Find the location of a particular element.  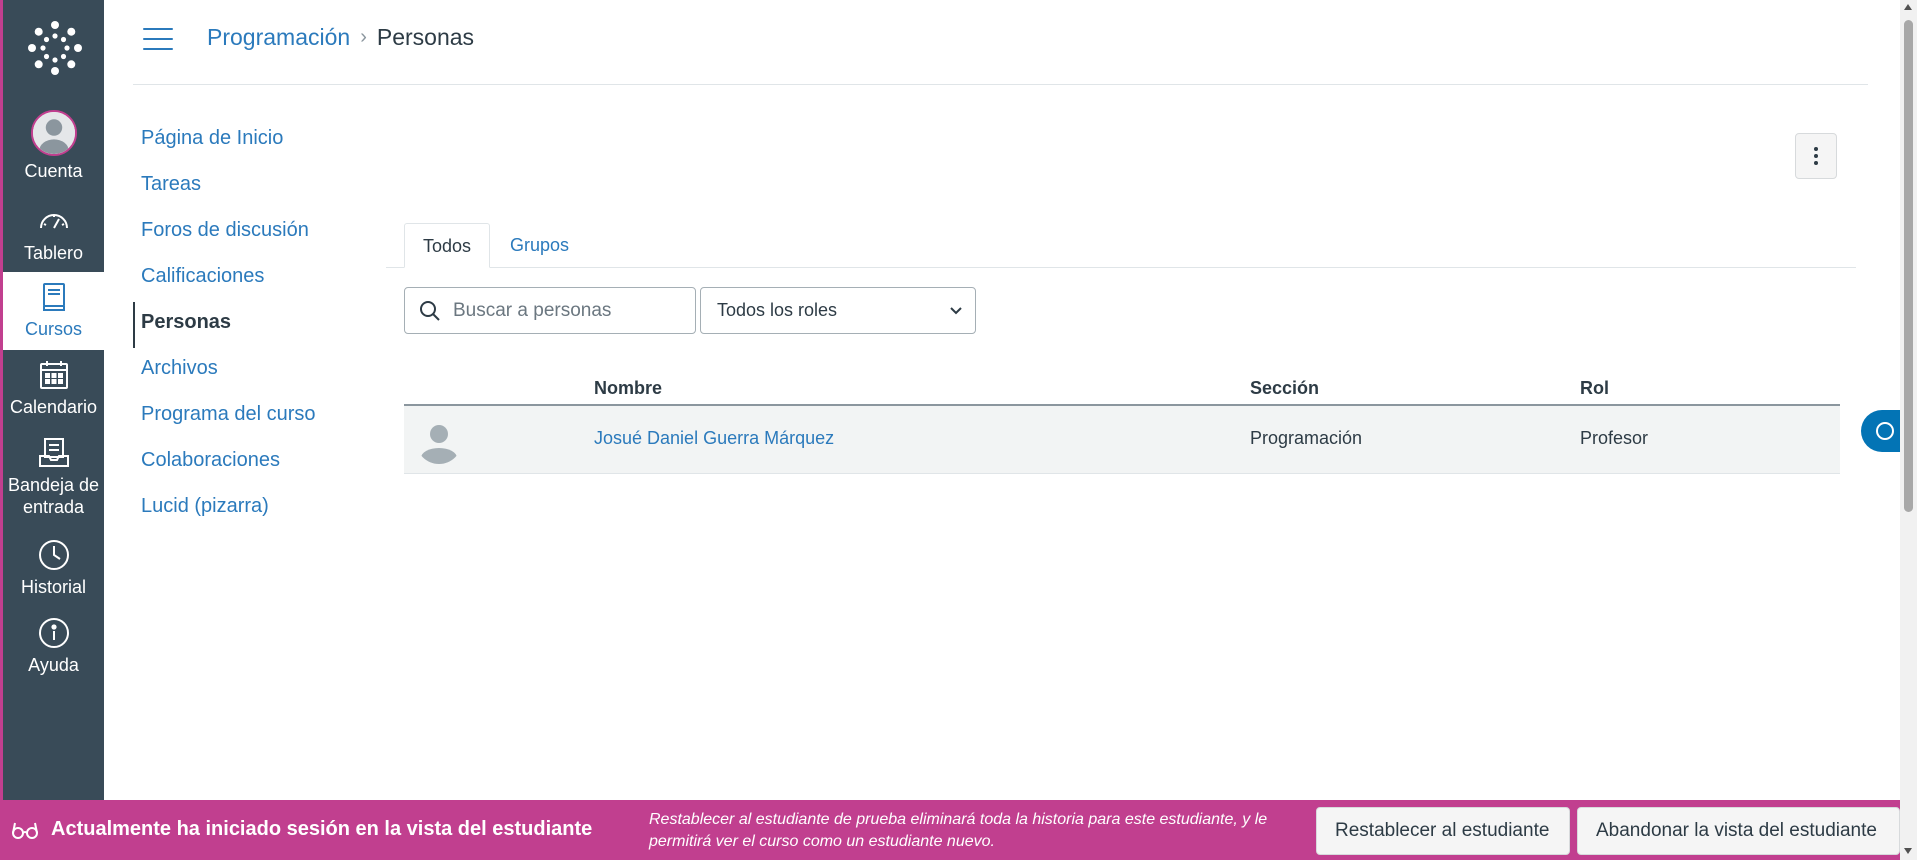

course-nav-home: Página de Inicio is located at coordinates (248, 141).